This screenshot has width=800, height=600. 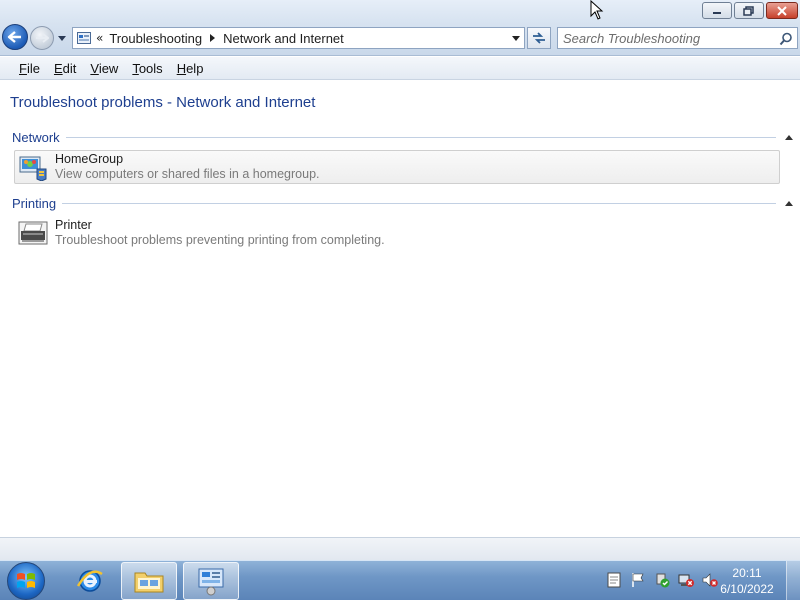 I want to click on refresh-icon, so click(x=539, y=38).